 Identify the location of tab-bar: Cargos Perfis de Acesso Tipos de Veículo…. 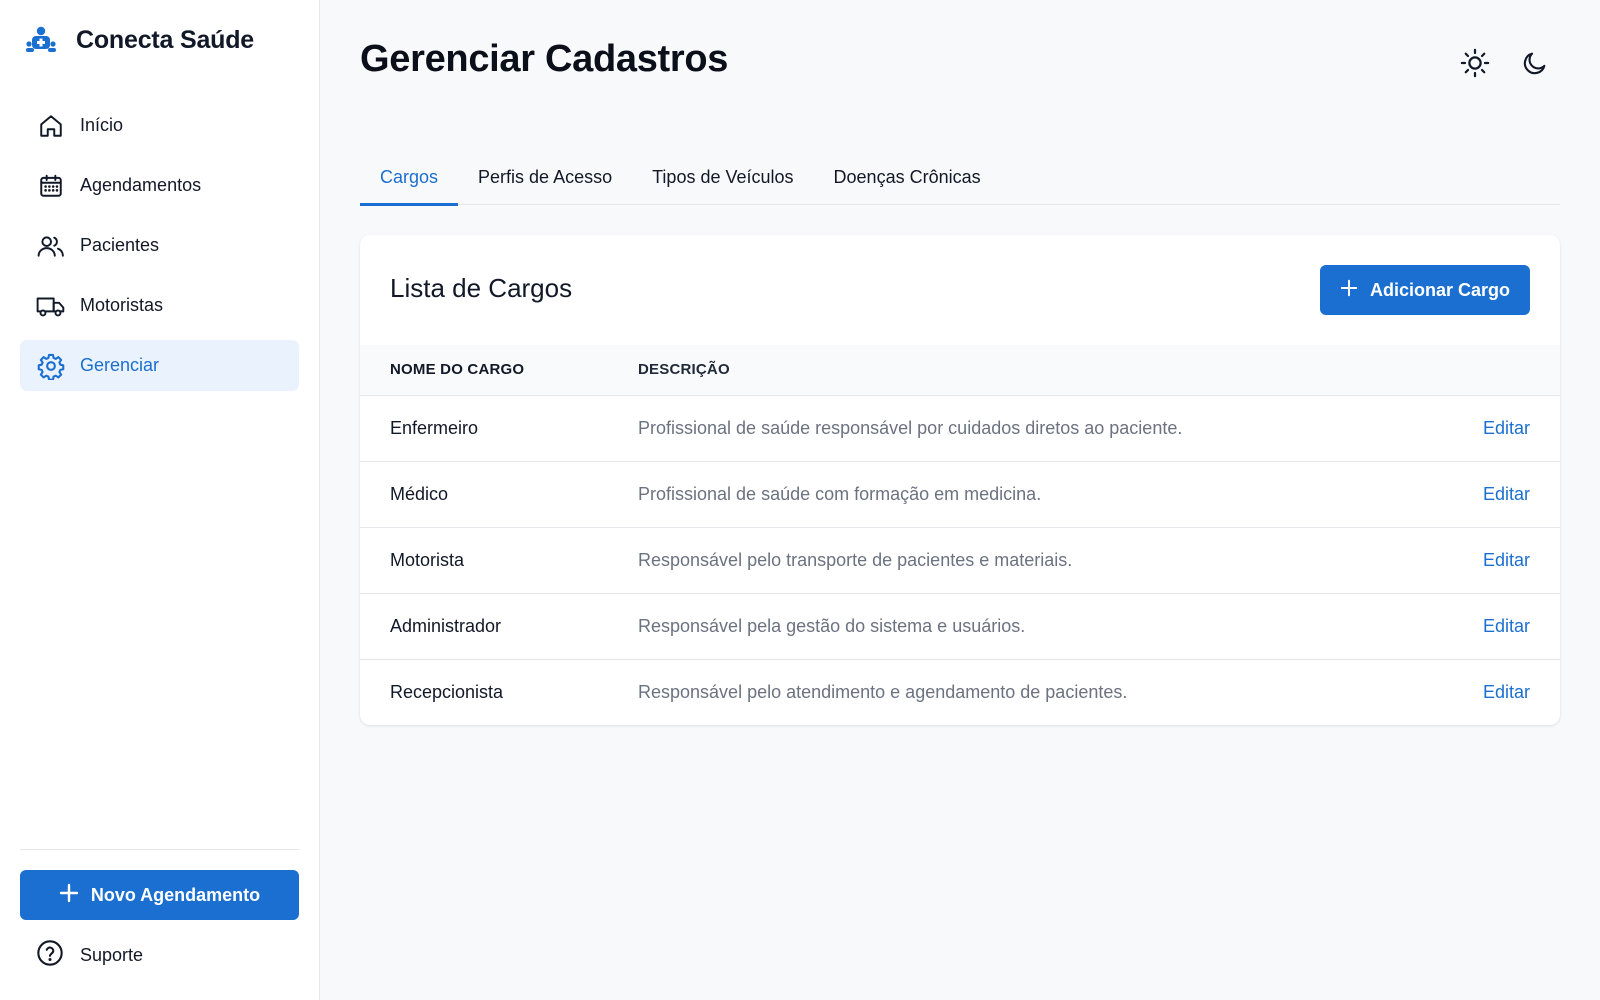
(960, 178).